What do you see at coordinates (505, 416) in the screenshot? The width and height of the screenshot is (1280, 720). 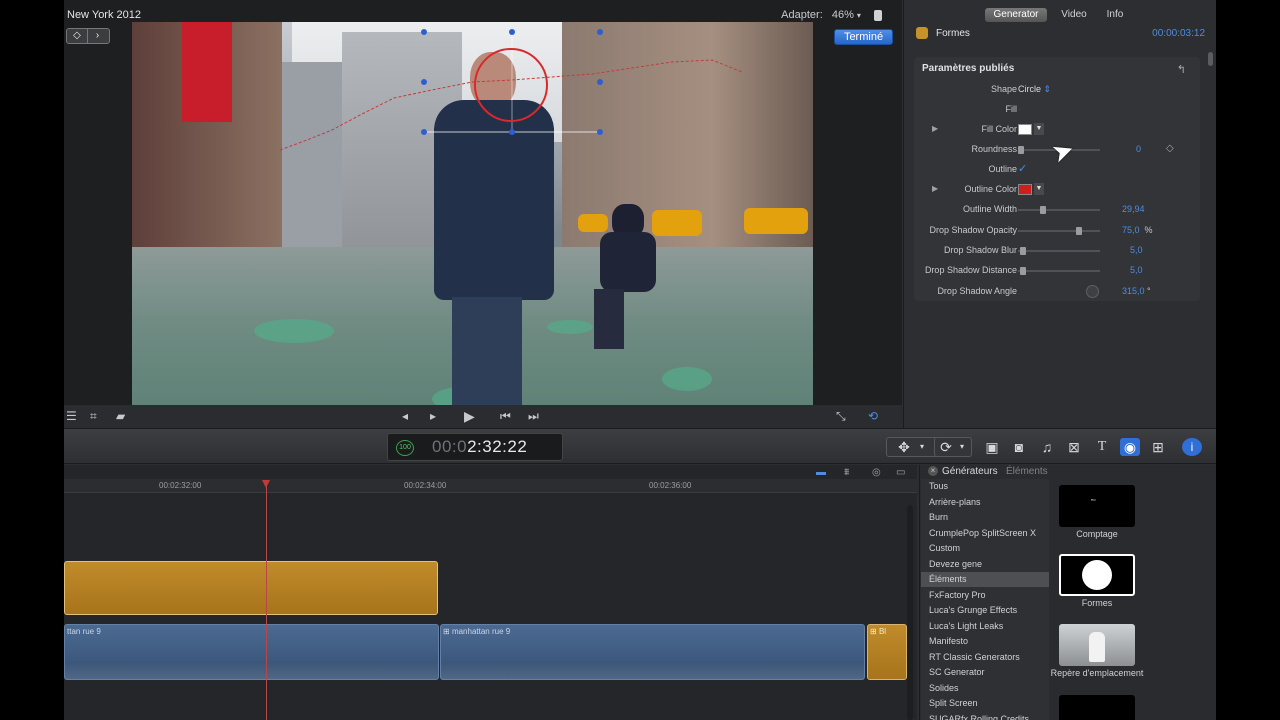 I see `go-to-start-icon: ⏮` at bounding box center [505, 416].